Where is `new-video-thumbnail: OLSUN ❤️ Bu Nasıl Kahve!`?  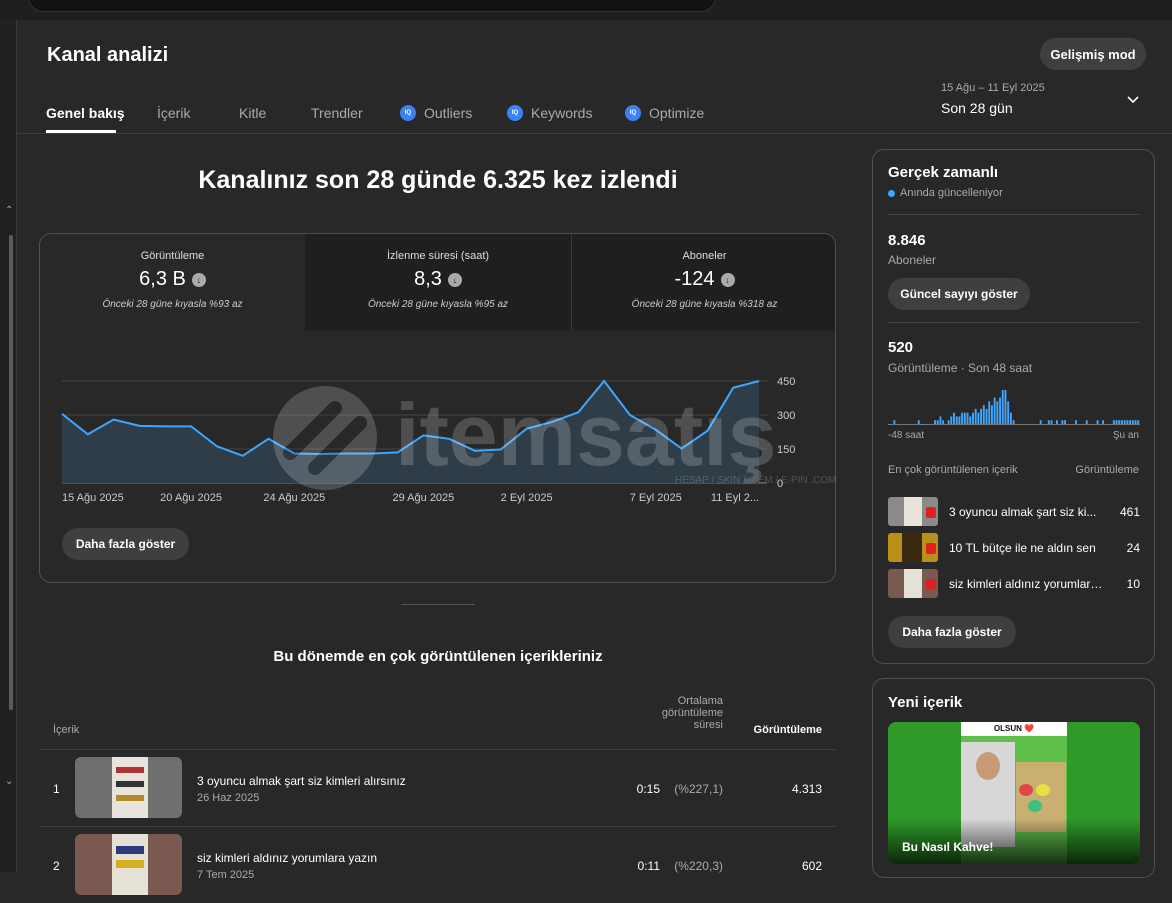 new-video-thumbnail: OLSUN ❤️ Bu Nasıl Kahve! is located at coordinates (1014, 793).